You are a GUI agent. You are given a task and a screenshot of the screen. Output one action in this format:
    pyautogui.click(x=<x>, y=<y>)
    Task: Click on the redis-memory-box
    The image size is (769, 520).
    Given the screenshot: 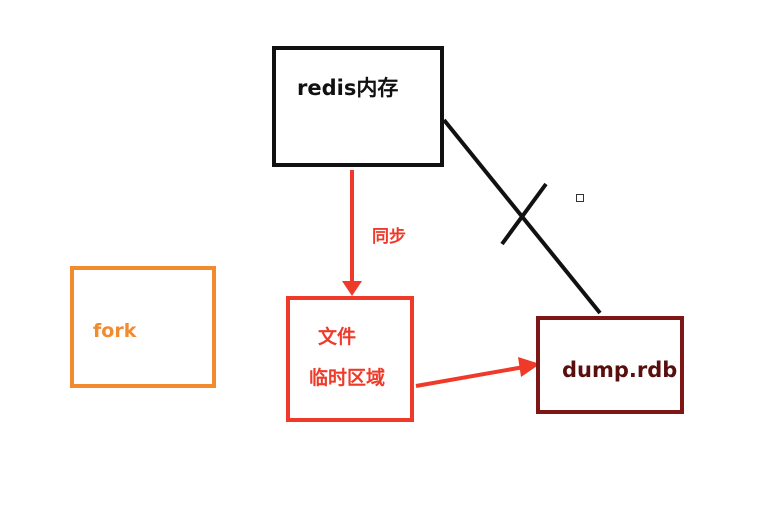 What is the action you would take?
    pyautogui.click(x=358, y=106)
    